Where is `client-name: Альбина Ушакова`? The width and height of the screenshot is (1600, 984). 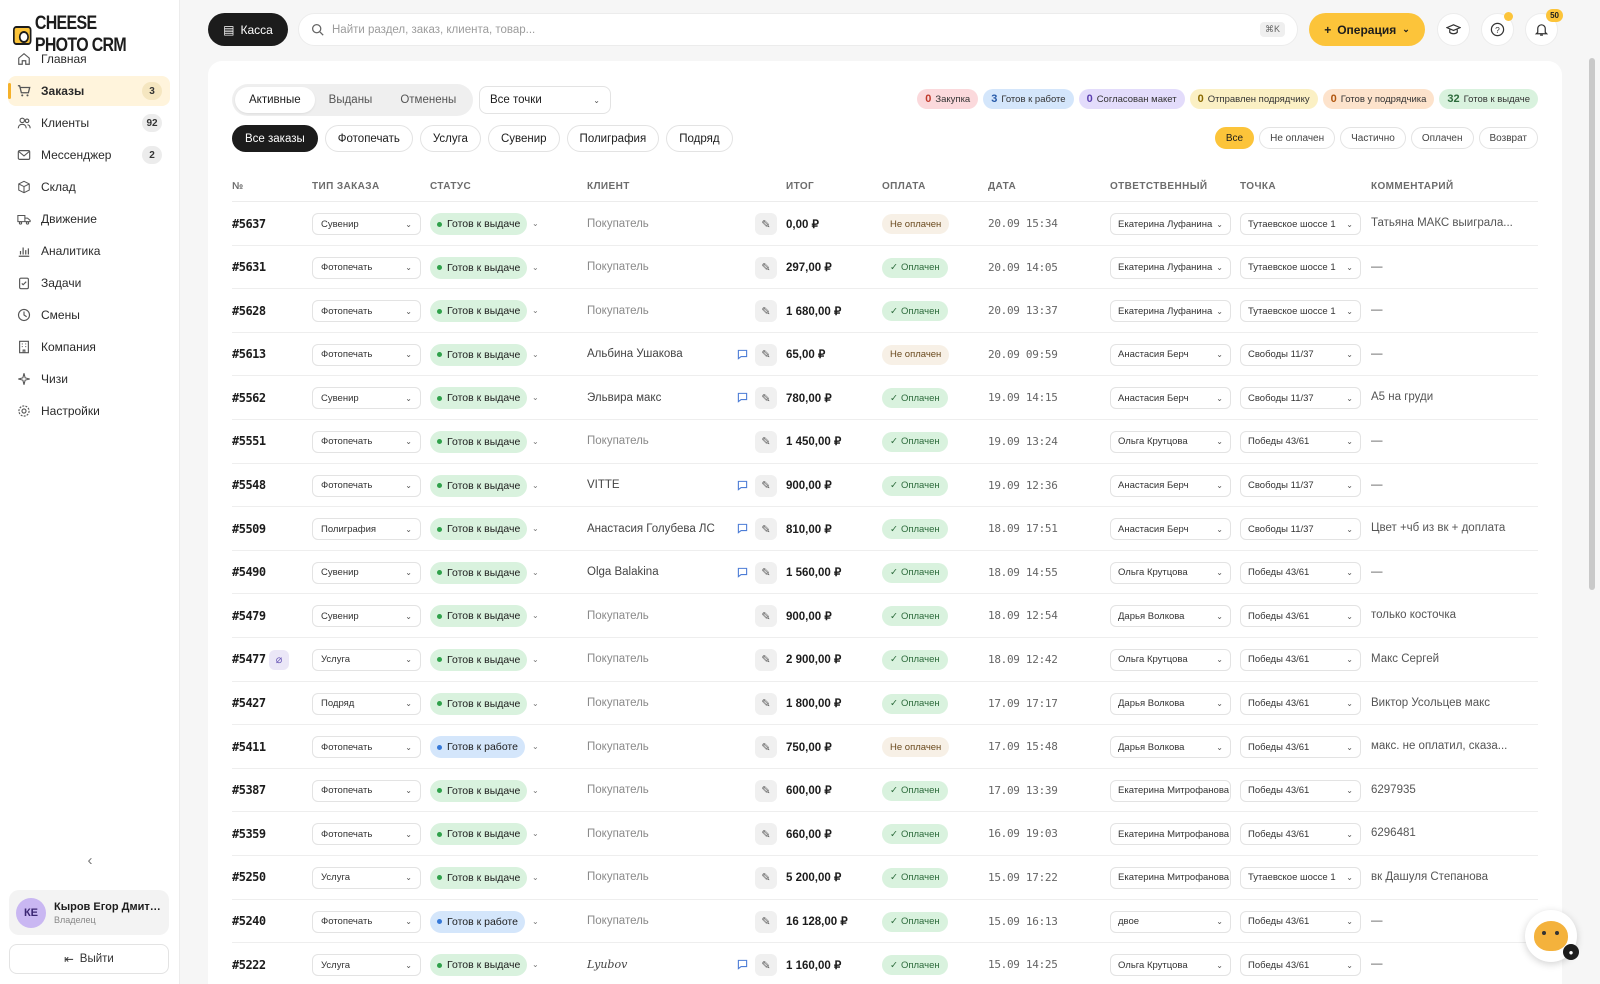
client-name: Альбина Ушакова is located at coordinates (635, 354).